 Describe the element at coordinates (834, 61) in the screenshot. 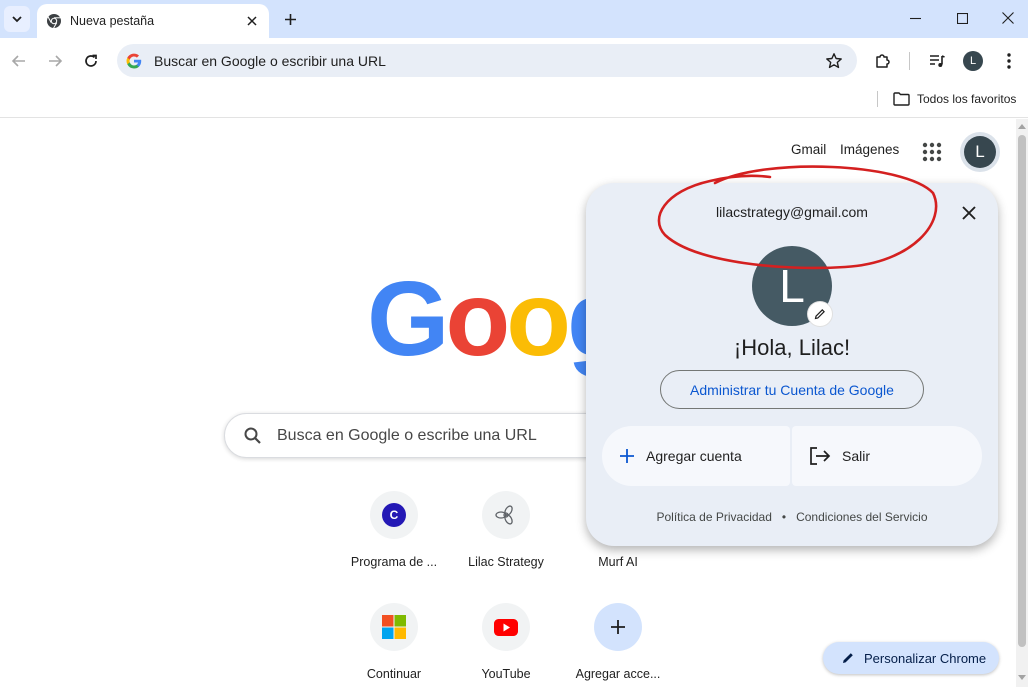

I see `star-icon` at that location.